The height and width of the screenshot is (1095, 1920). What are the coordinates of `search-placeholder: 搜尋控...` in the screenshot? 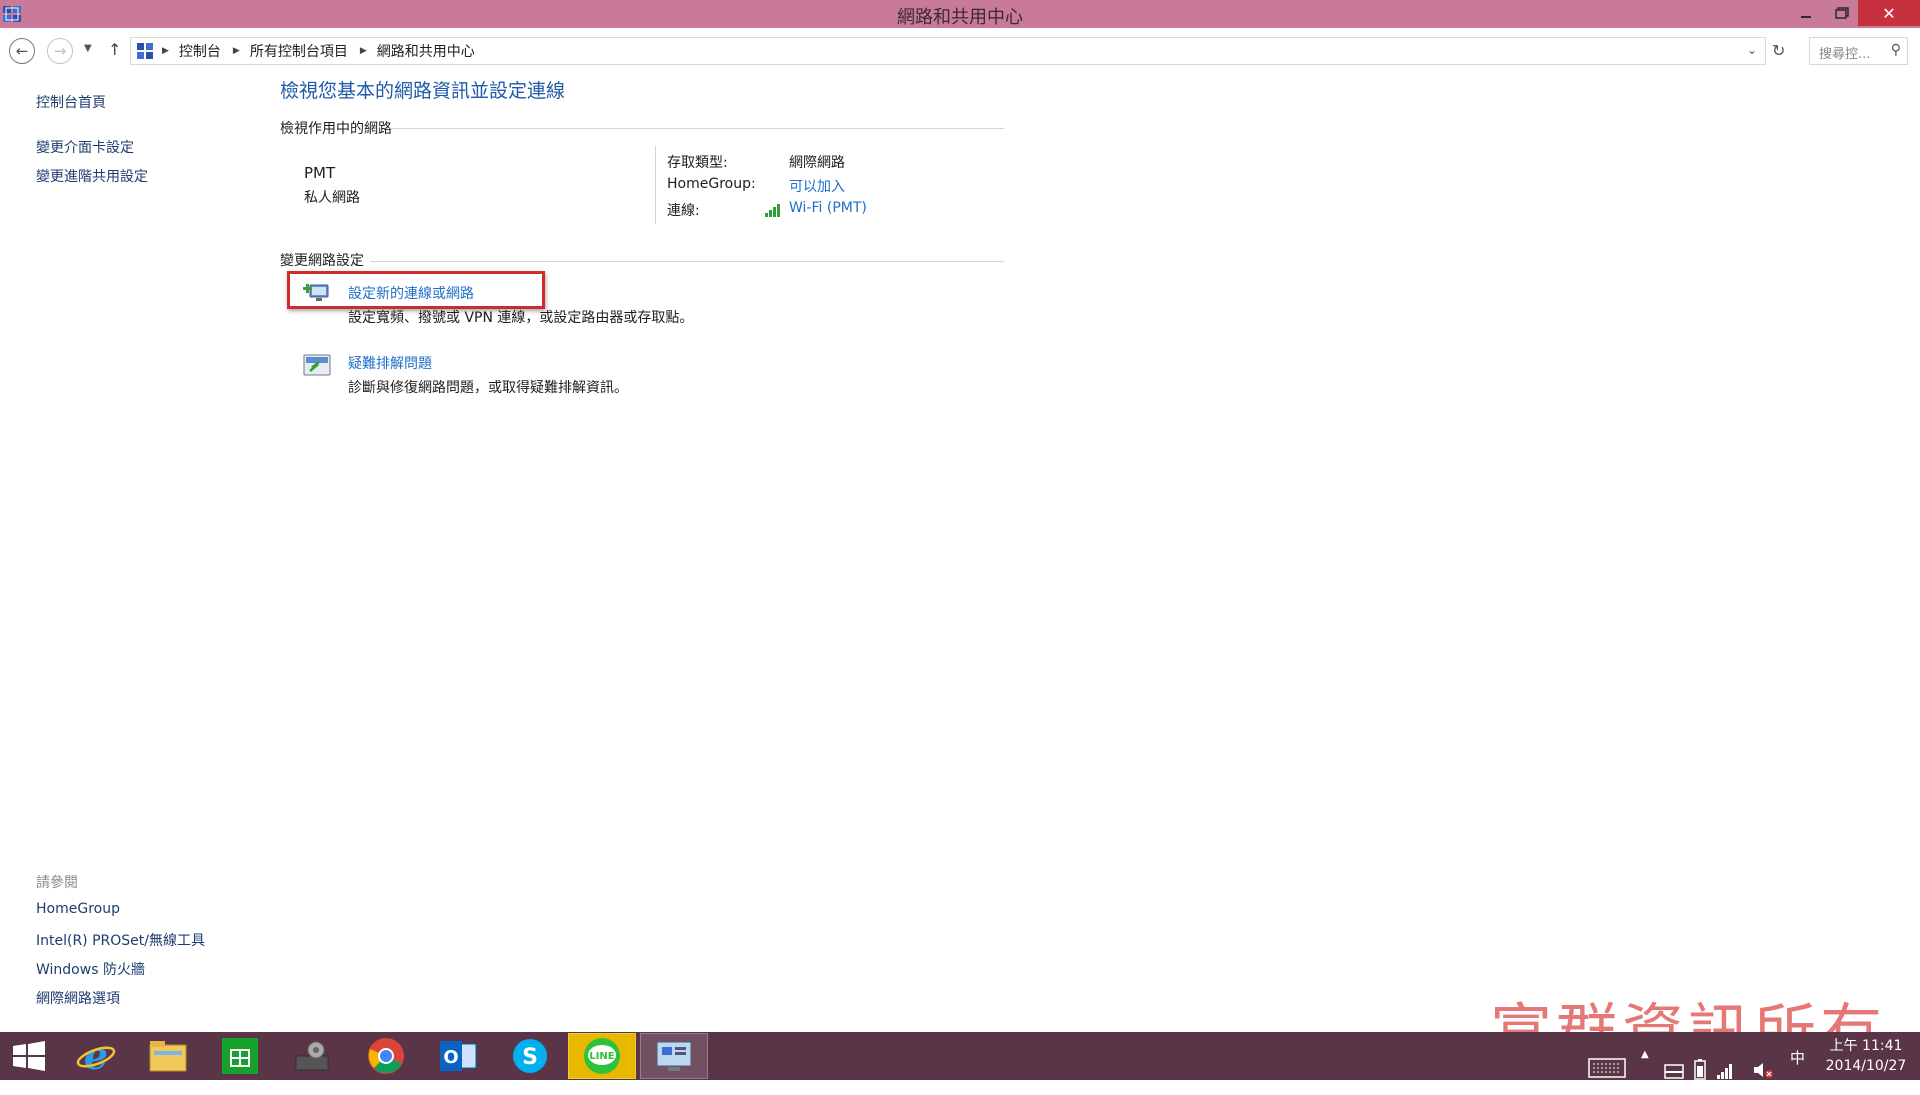 It's located at (1845, 54).